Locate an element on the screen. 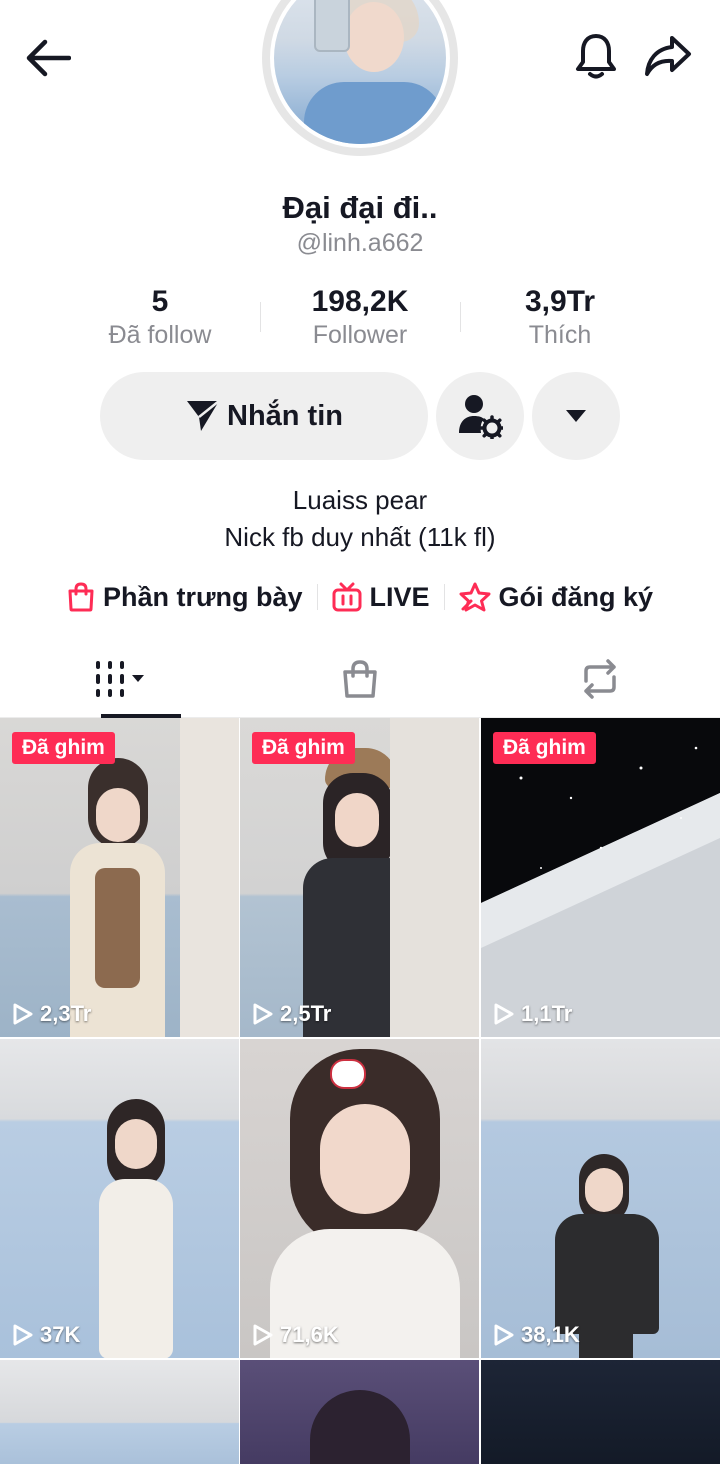 This screenshot has height=1464, width=720. profile-links: Phần trưng bày LIVE Gói đăng ký is located at coordinates (360, 597).